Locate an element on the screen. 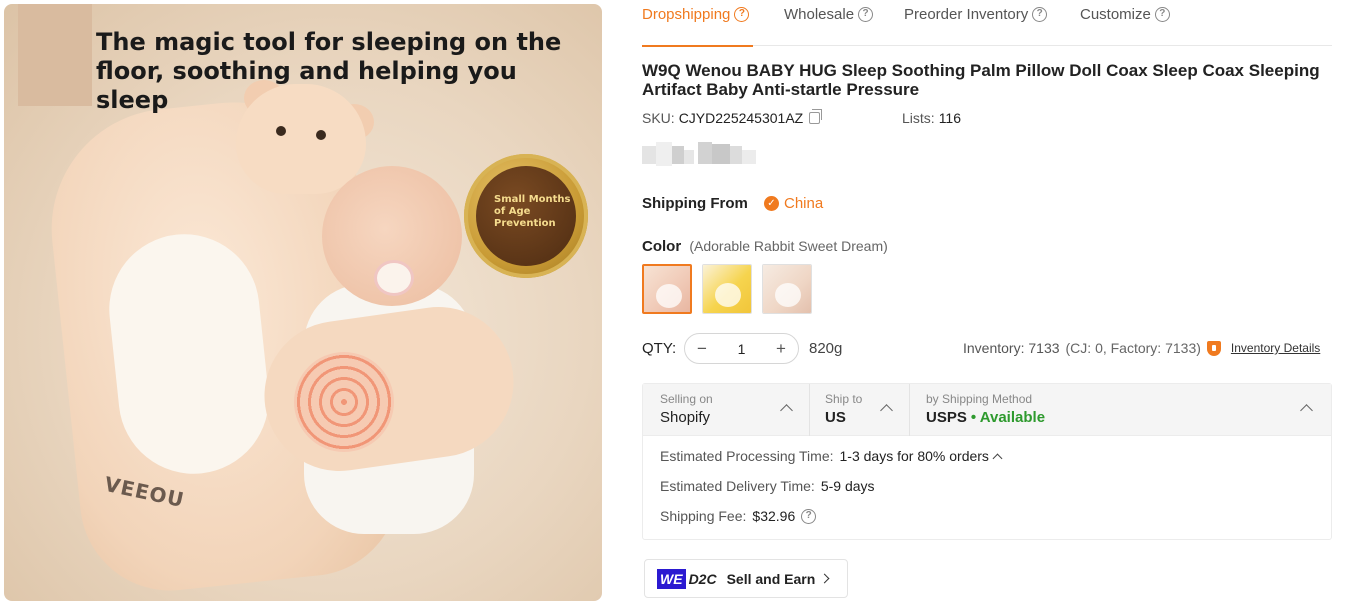  ship-to-value: US is located at coordinates (835, 417).